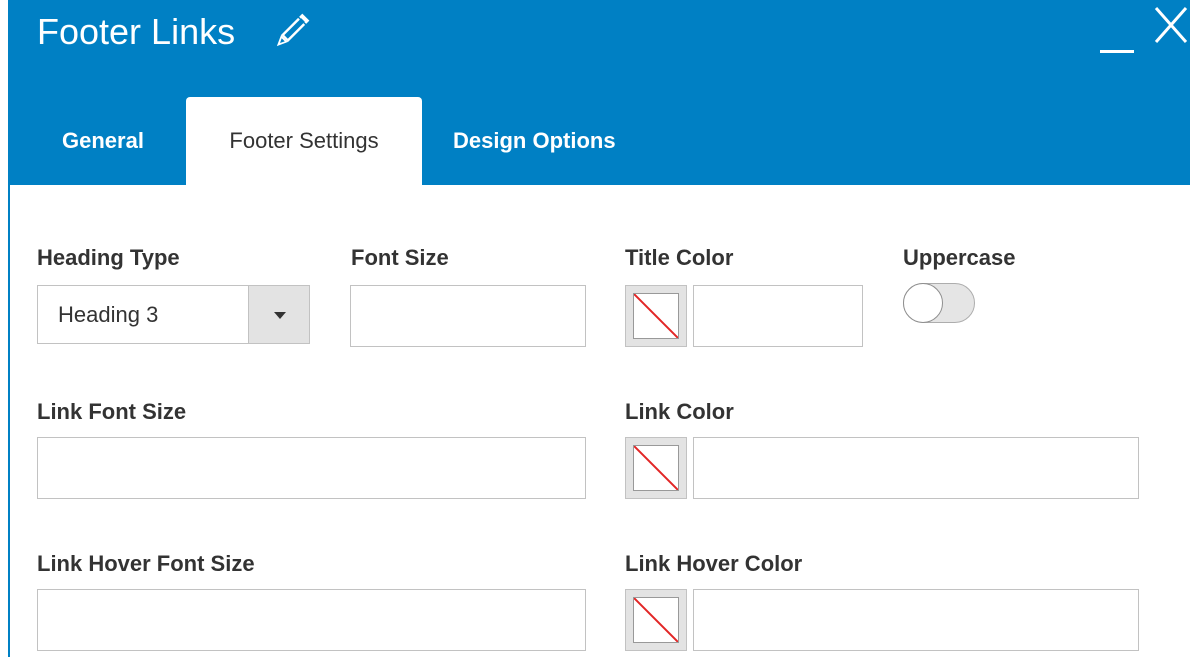 The image size is (1190, 657). I want to click on link-hover-color-swatch, so click(656, 620).